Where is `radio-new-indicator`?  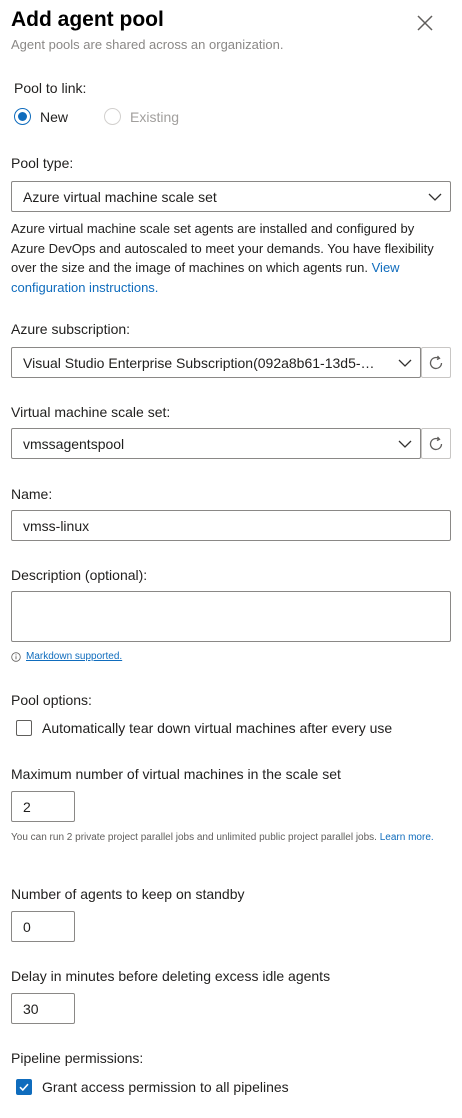 radio-new-indicator is located at coordinates (22, 116).